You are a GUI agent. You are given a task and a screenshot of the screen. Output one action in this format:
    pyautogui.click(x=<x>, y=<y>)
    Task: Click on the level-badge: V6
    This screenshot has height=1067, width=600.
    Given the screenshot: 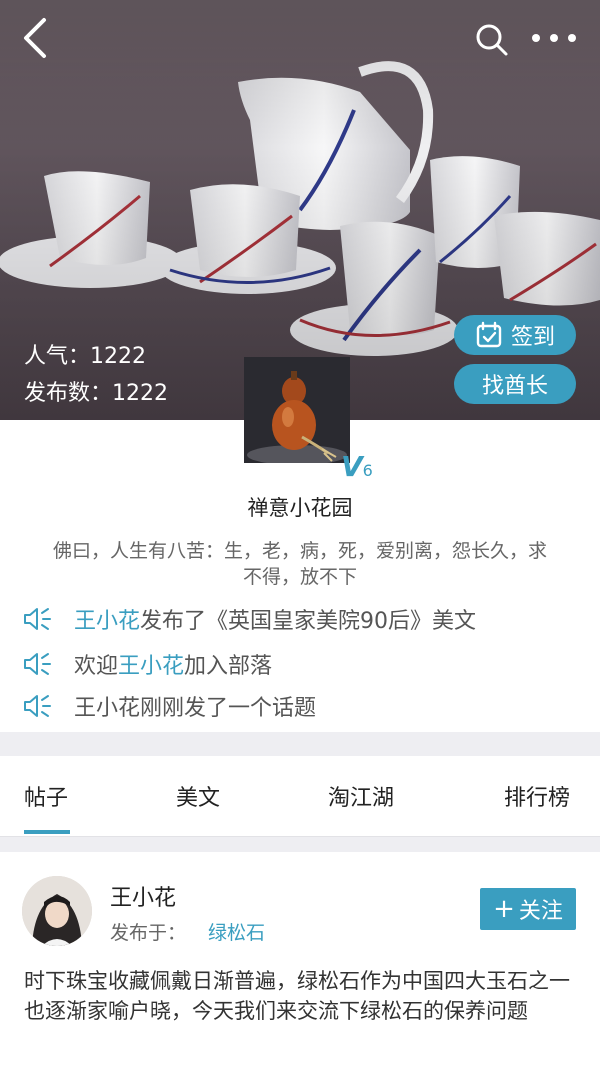 What is the action you would take?
    pyautogui.click(x=357, y=466)
    